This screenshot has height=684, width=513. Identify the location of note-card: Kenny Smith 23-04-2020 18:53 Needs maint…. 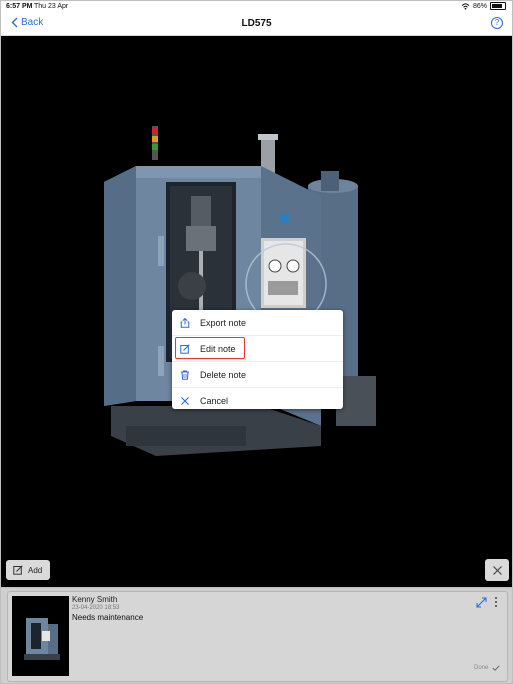
(257, 636).